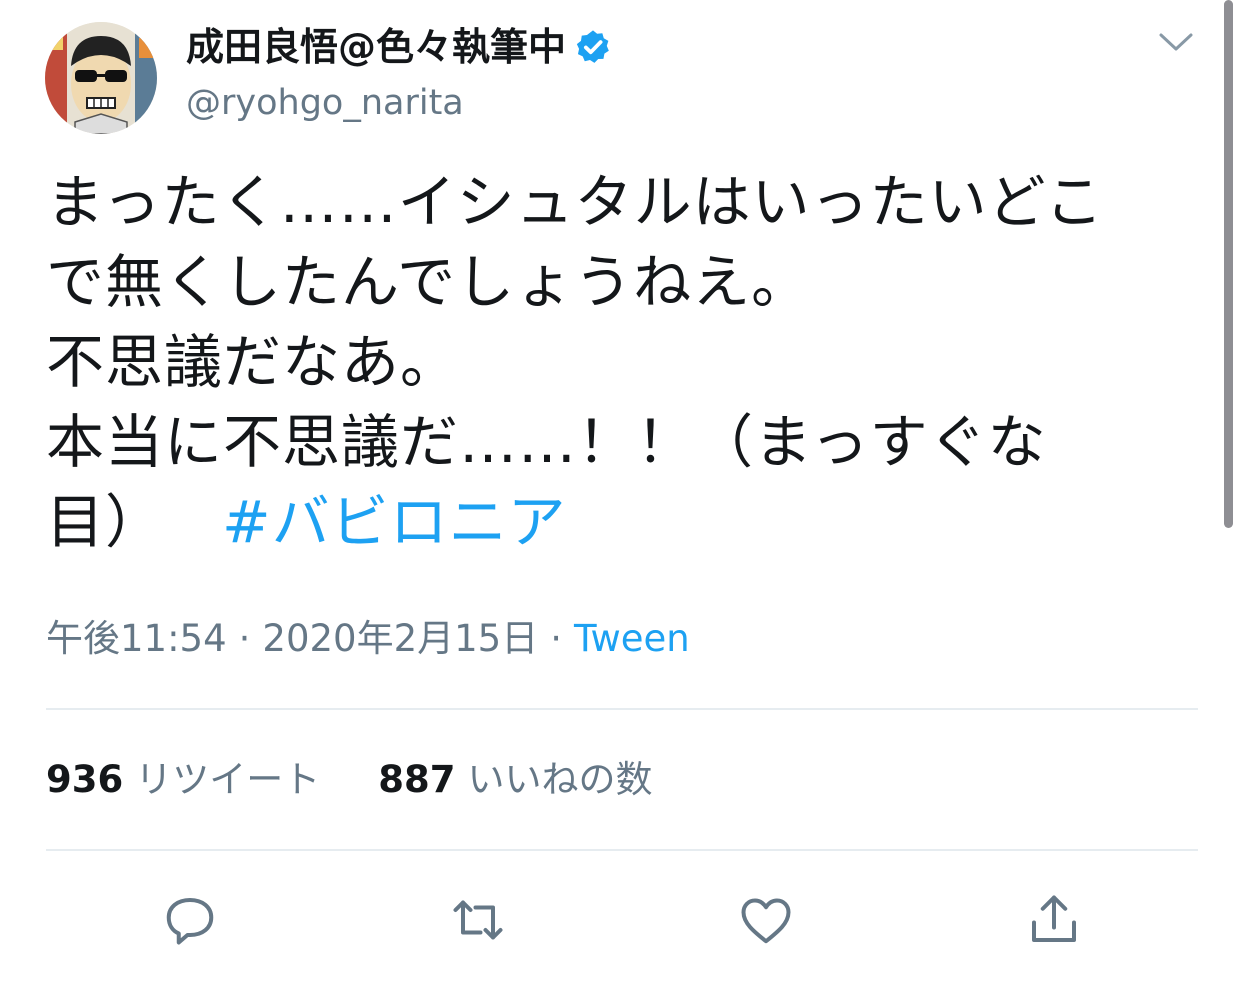 The image size is (1242, 990). What do you see at coordinates (400, 638) in the screenshot?
I see `tweet-date: 2020年2月15日` at bounding box center [400, 638].